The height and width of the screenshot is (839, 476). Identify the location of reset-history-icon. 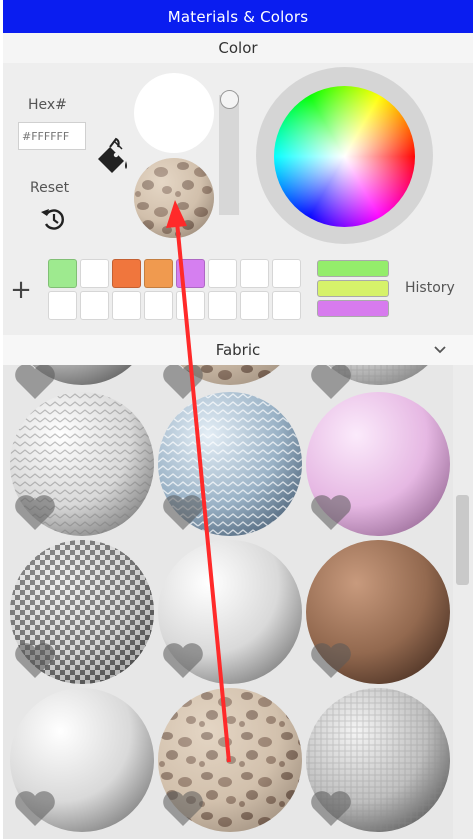
(53, 219).